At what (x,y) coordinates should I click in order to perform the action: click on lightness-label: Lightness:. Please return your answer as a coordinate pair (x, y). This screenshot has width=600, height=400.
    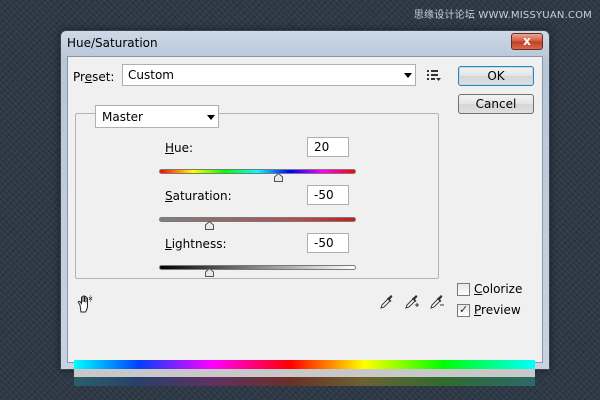
    Looking at the image, I should click on (195, 244).